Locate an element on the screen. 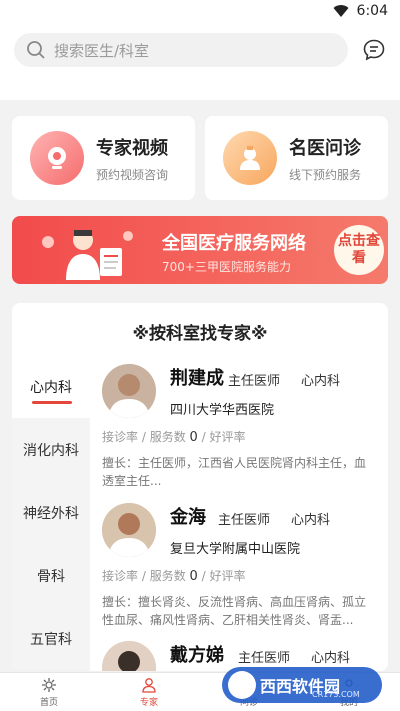 The image size is (400, 711). watermark-logo: 西西软件园 CR173.COM is located at coordinates (302, 685).